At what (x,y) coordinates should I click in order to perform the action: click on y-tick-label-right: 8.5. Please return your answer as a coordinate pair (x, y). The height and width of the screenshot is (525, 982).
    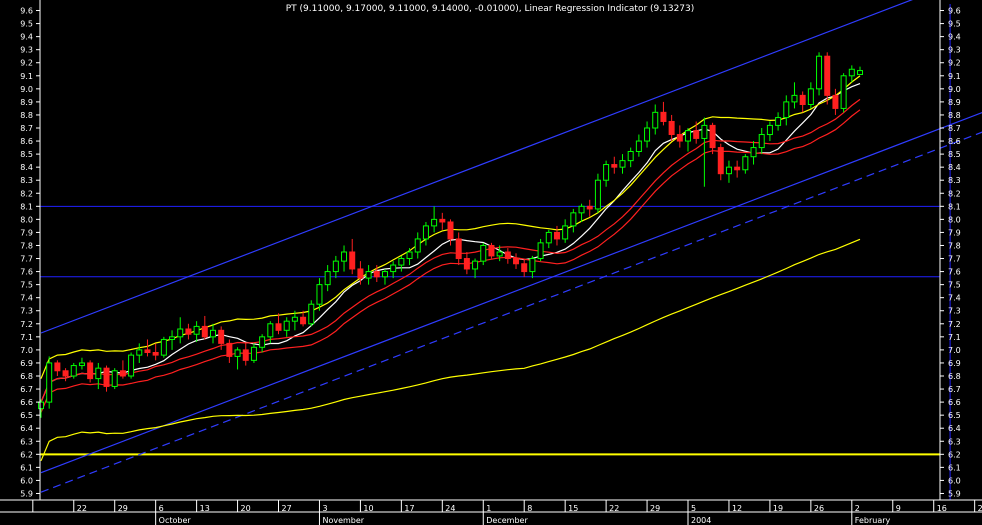
    Looking at the image, I should click on (954, 154).